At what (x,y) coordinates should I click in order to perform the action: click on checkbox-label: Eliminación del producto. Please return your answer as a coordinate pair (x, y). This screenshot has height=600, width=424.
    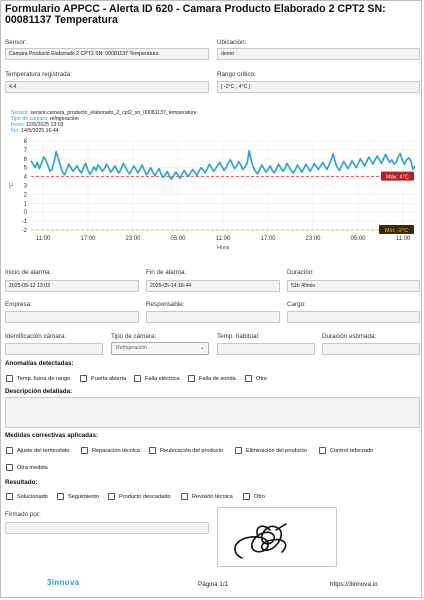
    Looking at the image, I should click on (276, 450).